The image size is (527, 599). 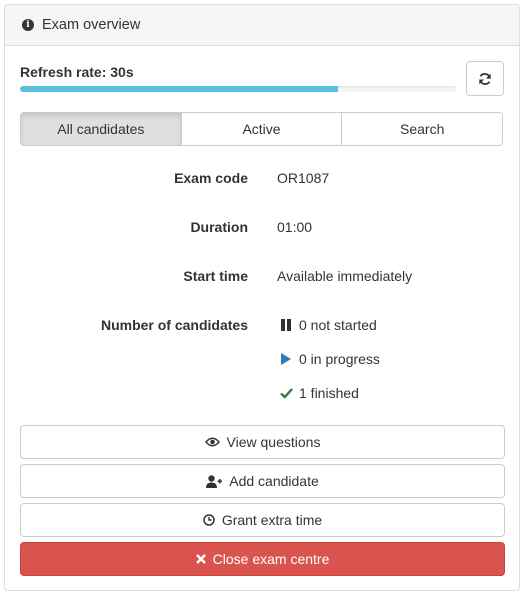 I want to click on status-in-progress: 0 in progress, so click(x=329, y=359).